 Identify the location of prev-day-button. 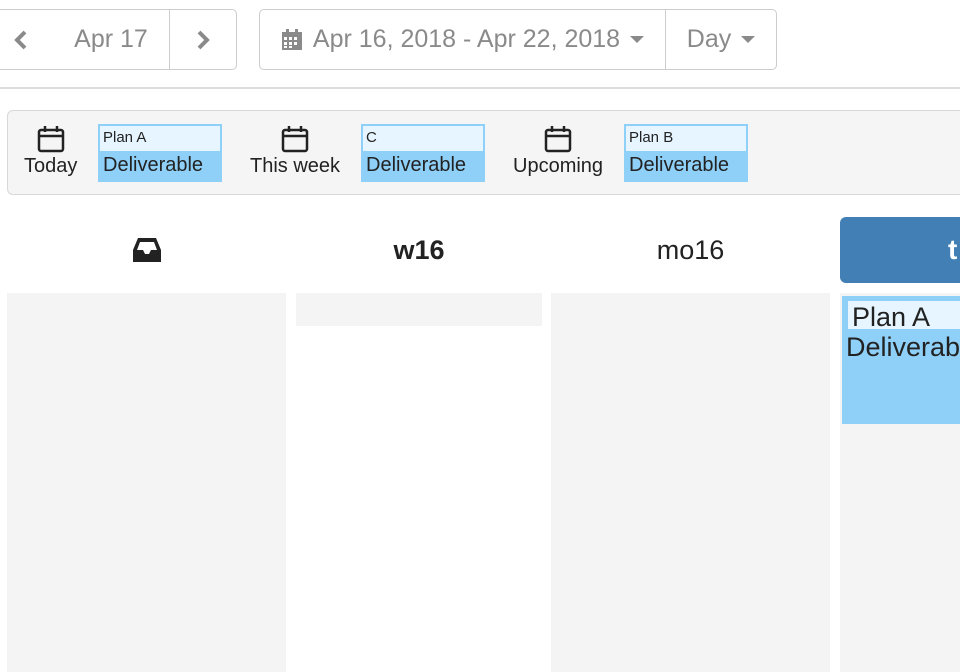
(27, 39).